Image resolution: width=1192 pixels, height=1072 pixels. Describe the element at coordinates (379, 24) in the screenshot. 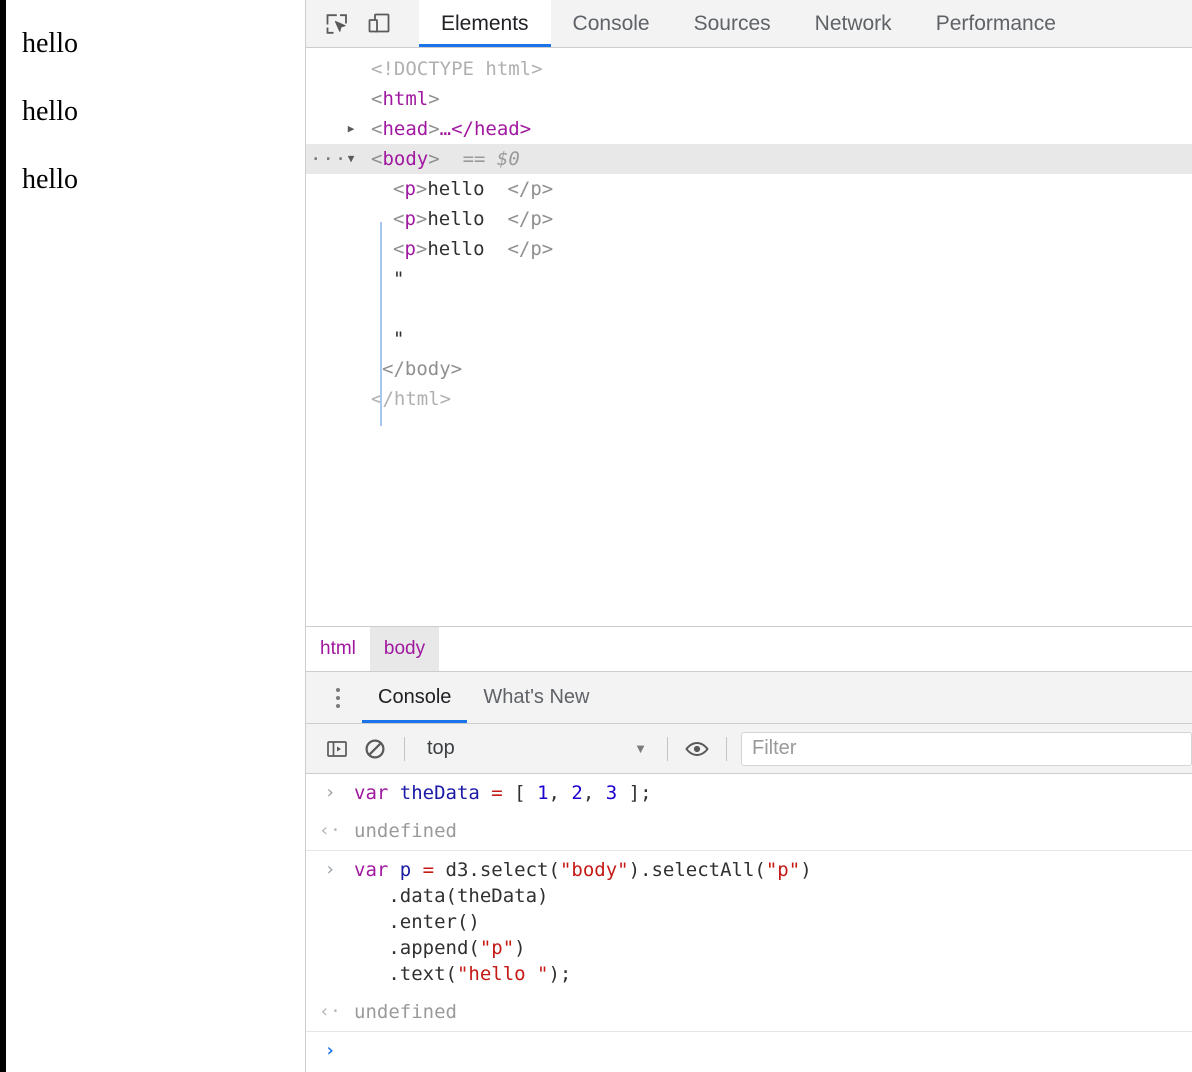

I see `device-toolbar-icon` at that location.